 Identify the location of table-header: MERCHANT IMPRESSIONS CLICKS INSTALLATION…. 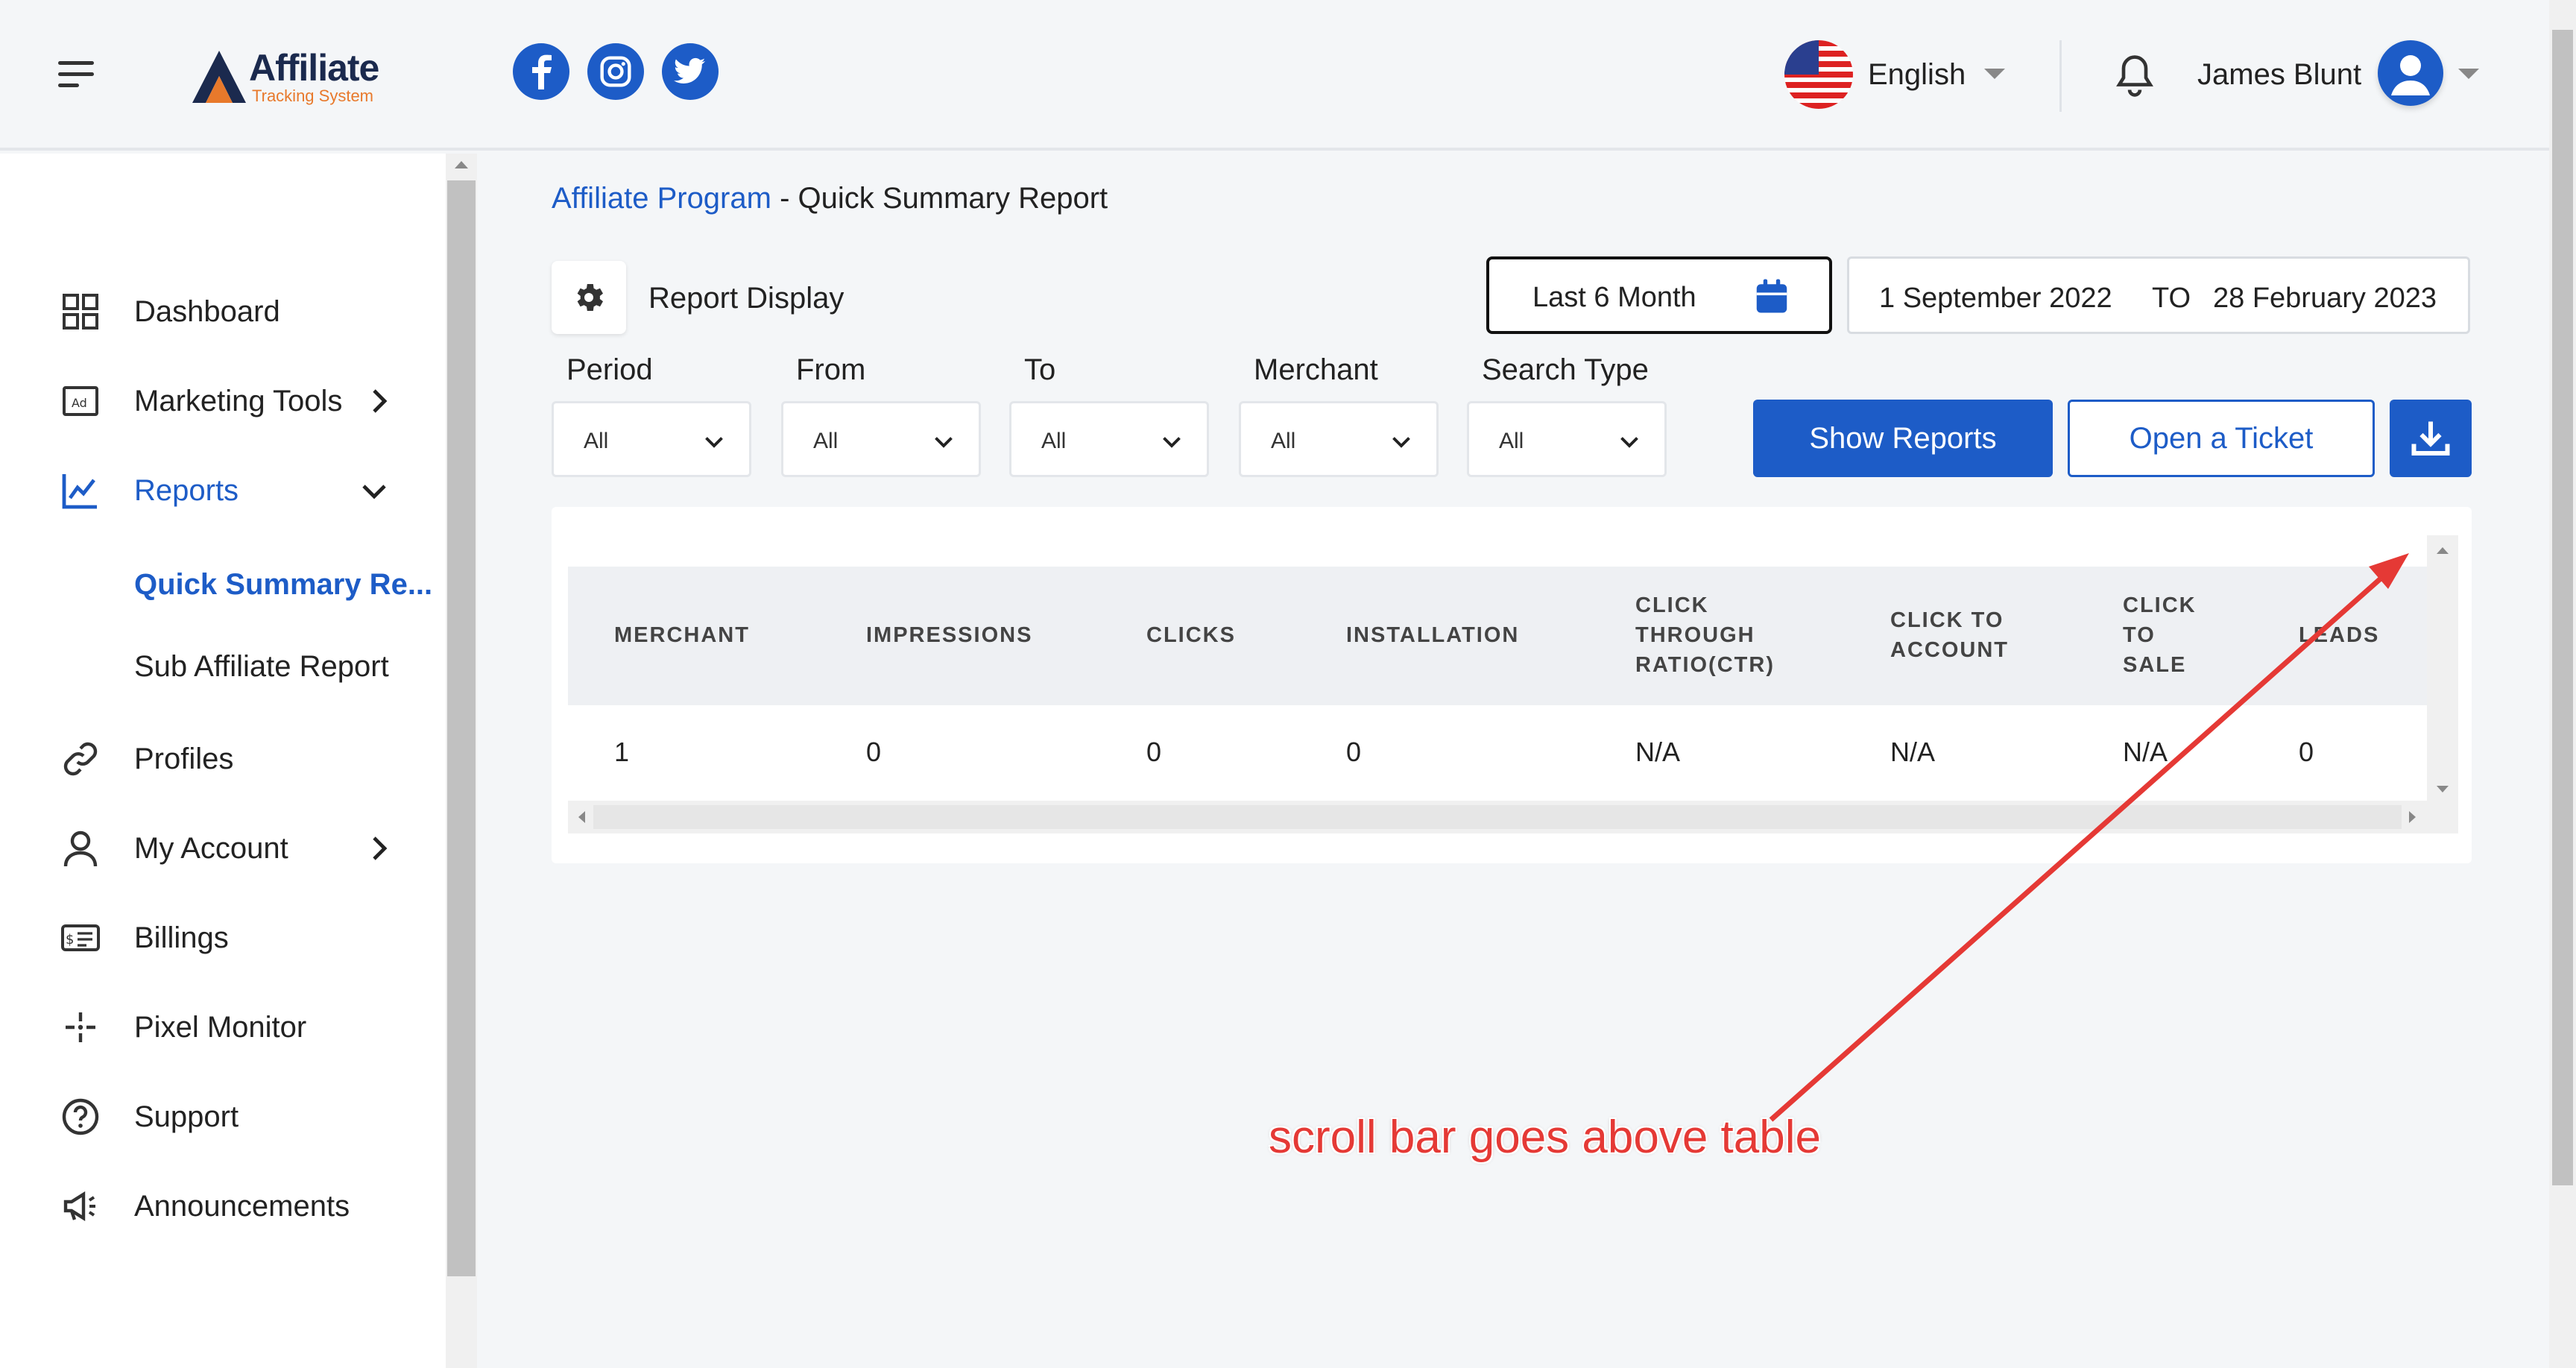
(1498, 636).